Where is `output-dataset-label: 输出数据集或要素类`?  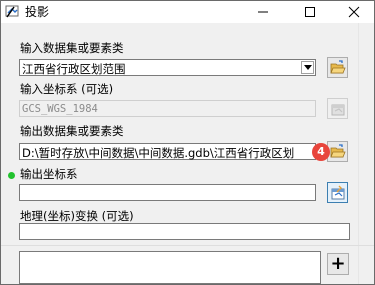
output-dataset-label: 输出数据集或要素类 is located at coordinates (72, 131).